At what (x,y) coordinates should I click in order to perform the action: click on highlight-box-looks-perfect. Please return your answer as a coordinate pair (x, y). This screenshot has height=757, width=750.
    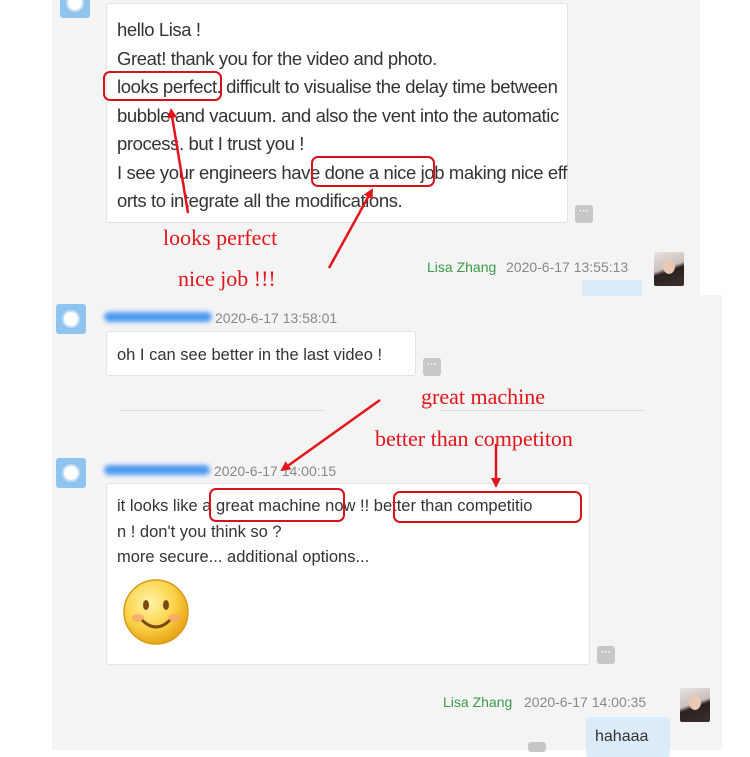
    Looking at the image, I should click on (162, 86).